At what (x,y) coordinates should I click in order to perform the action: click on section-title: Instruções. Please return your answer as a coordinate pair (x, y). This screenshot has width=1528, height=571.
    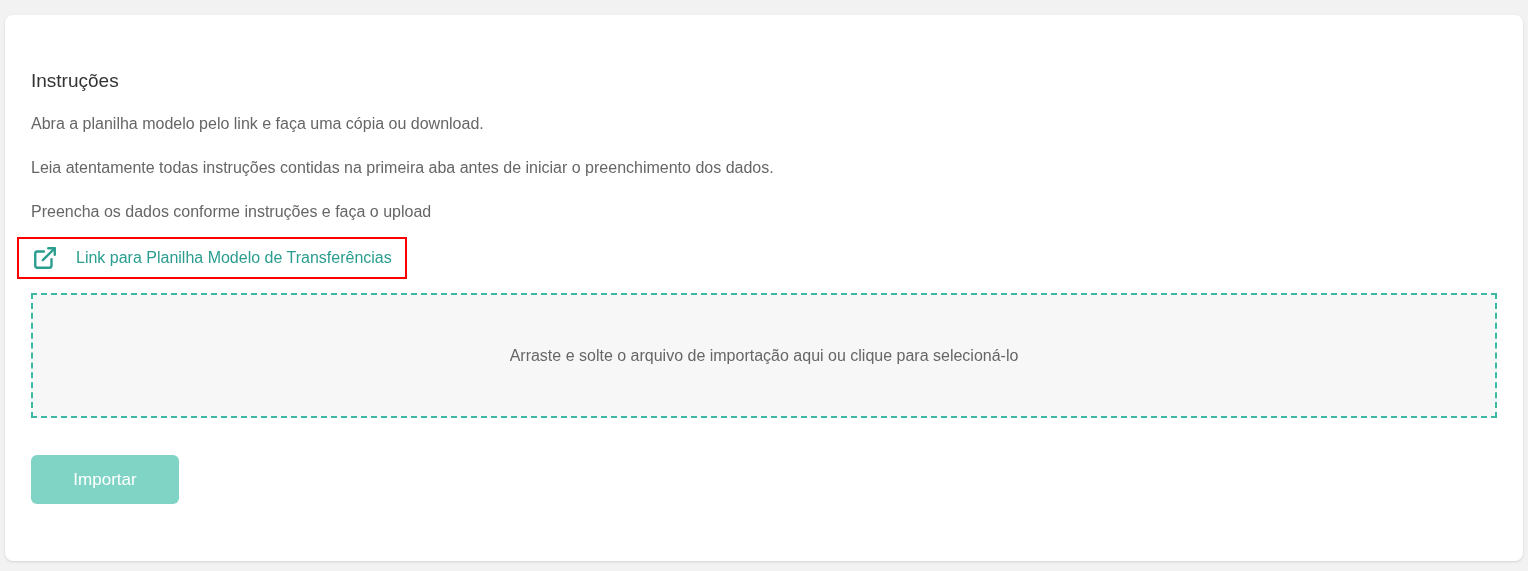
    Looking at the image, I should click on (75, 81).